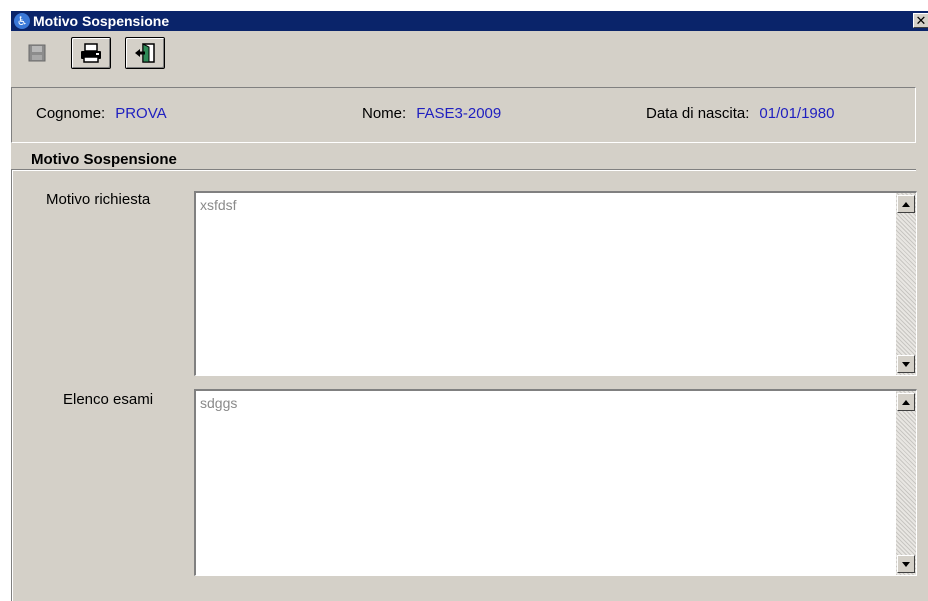 This screenshot has height=601, width=928. Describe the element at coordinates (469, 53) in the screenshot. I see `toolbar` at that location.